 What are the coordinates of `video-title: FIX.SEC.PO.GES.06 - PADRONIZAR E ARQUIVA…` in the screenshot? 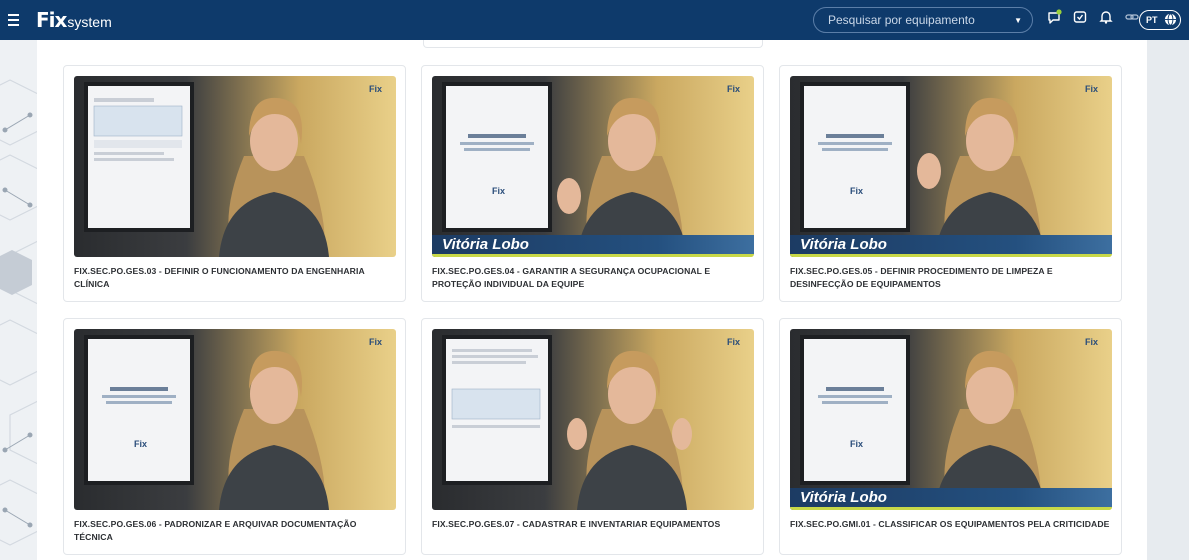 It's located at (235, 531).